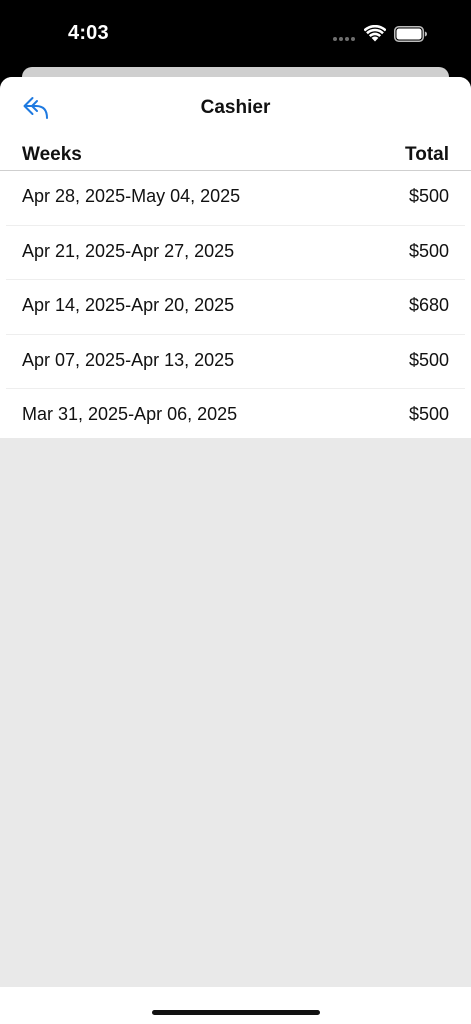 This screenshot has height=1024, width=471. I want to click on table-row: Apr 21, 2025-Apr 27, 2025 $500, so click(235, 253).